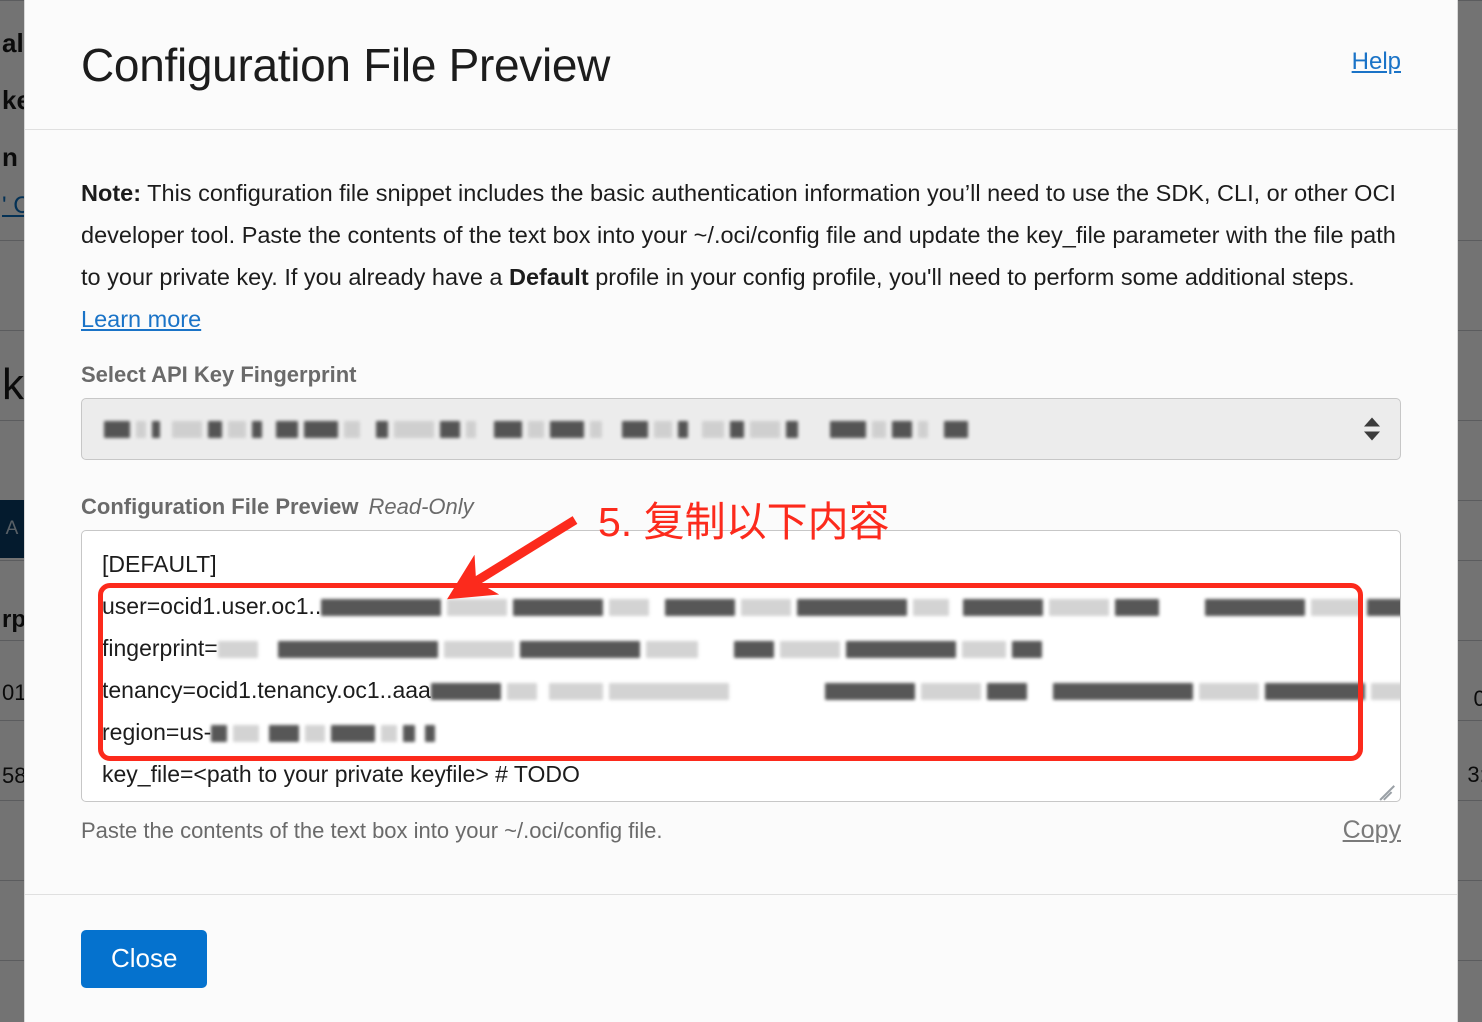  What do you see at coordinates (157, 732) in the screenshot?
I see `config-line-text: region=us-` at bounding box center [157, 732].